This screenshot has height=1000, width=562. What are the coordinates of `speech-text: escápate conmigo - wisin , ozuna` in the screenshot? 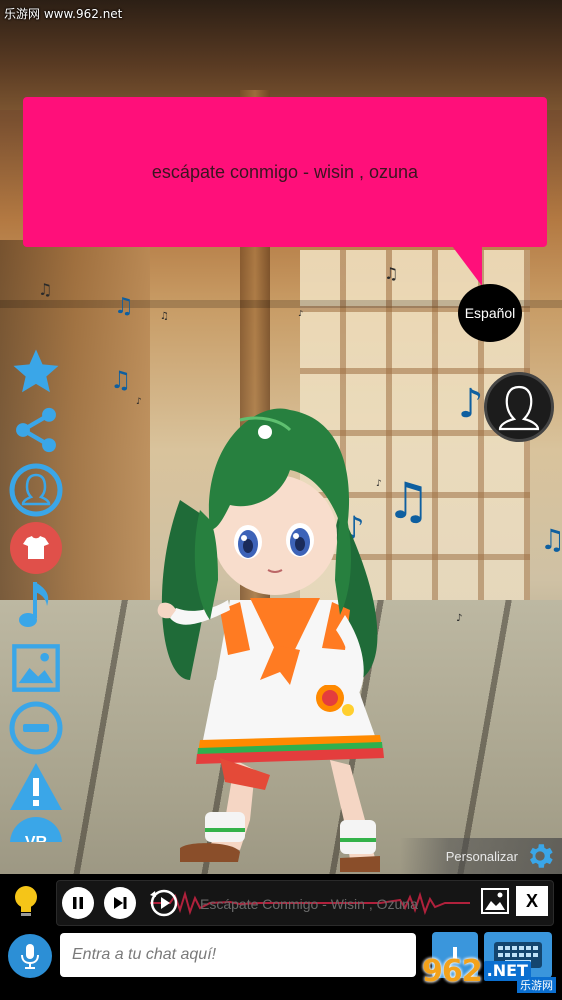 It's located at (285, 171).